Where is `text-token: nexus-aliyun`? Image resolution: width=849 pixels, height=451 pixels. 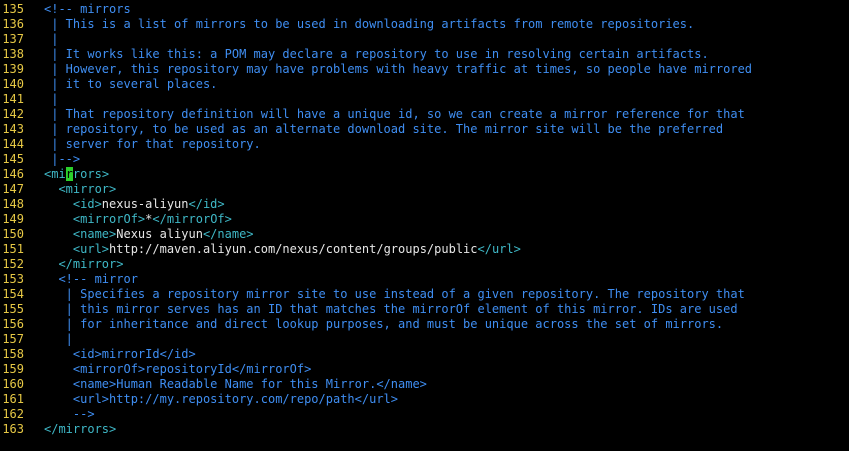 text-token: nexus-aliyun is located at coordinates (145, 204).